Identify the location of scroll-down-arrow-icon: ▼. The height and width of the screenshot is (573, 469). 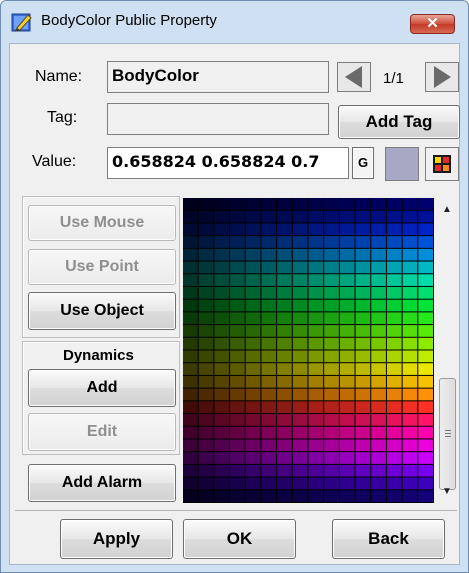
(447, 491).